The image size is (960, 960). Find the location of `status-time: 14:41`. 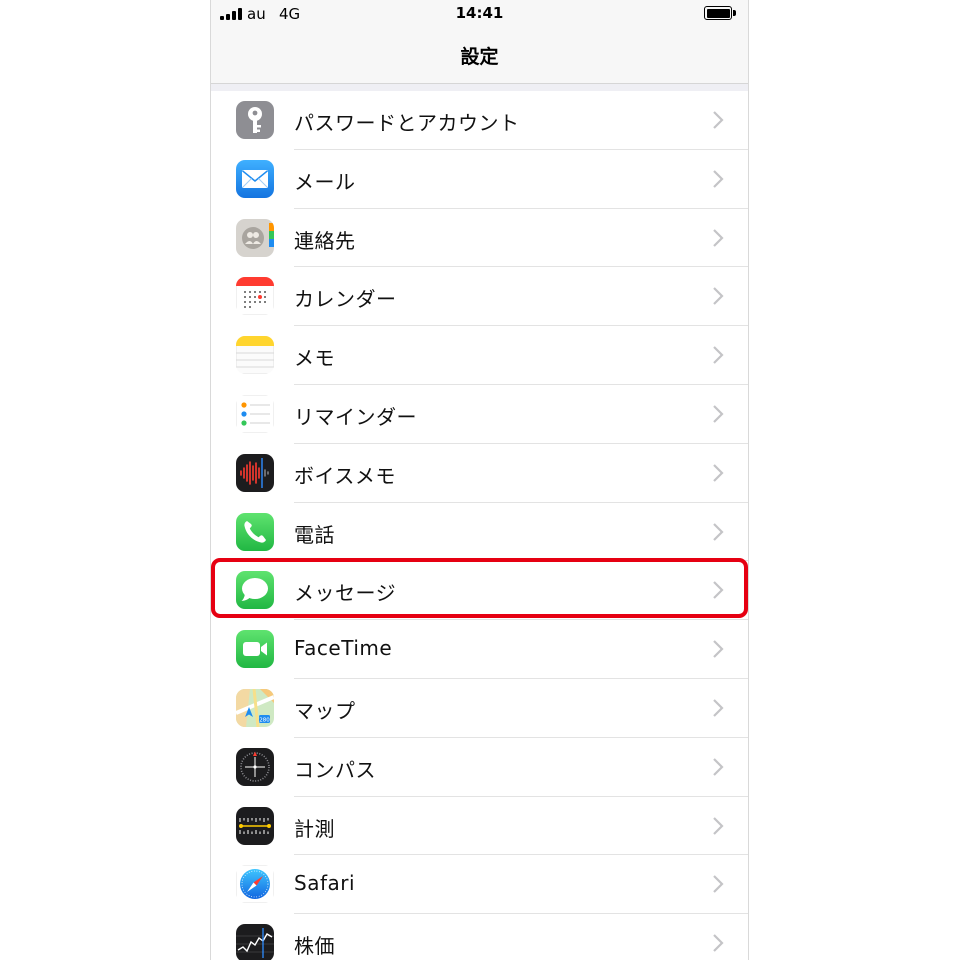

status-time: 14:41 is located at coordinates (479, 13).